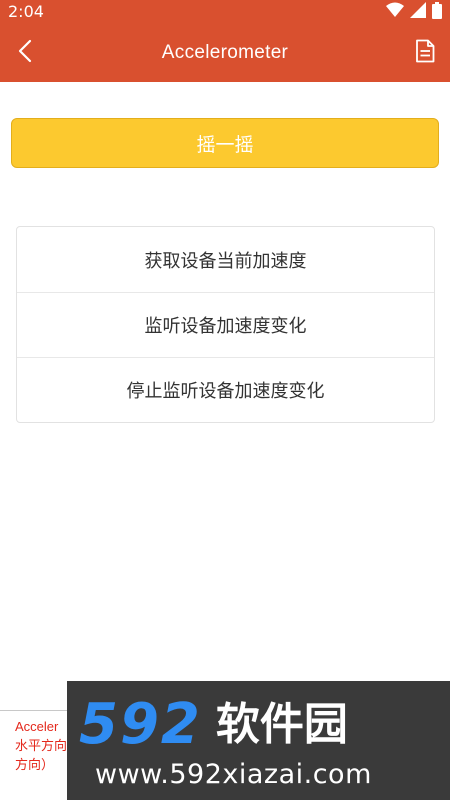 The width and height of the screenshot is (450, 800). I want to click on chevron-left-icon, so click(25, 53).